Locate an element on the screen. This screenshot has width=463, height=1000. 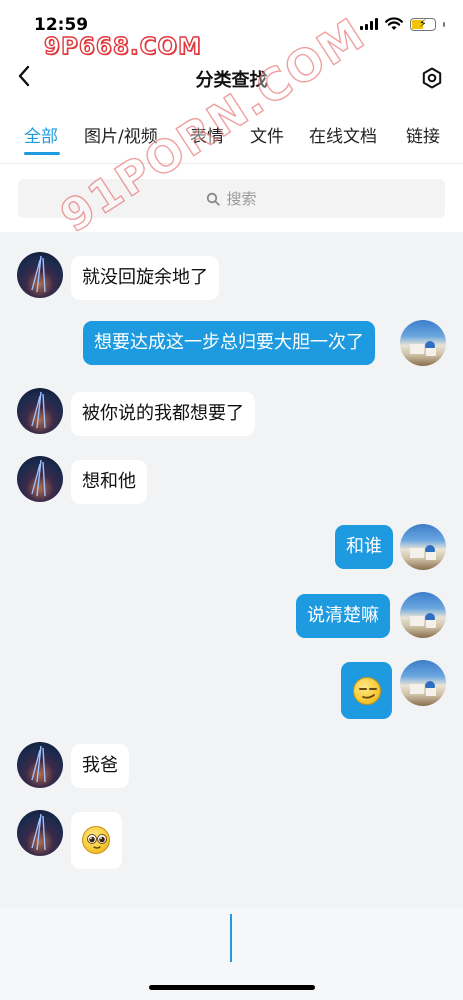
smirk-emoji-icon is located at coordinates (367, 691).